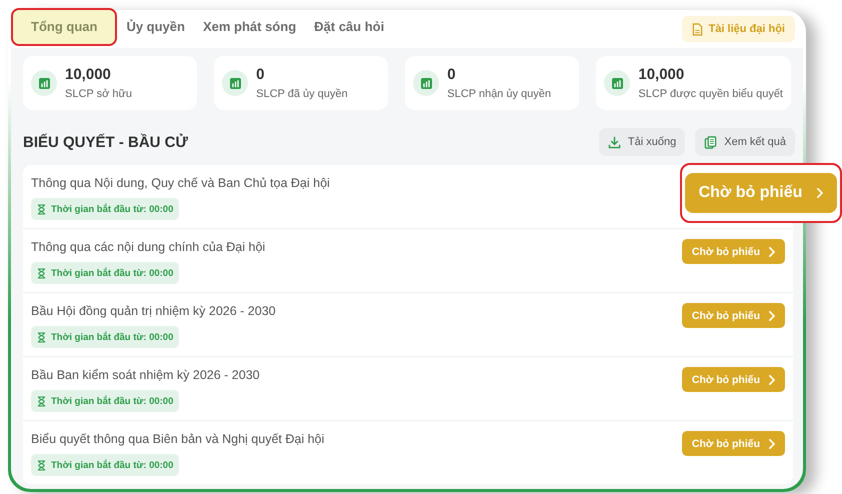  Describe the element at coordinates (250, 27) in the screenshot. I see `tab: Xem phát sóng` at that location.